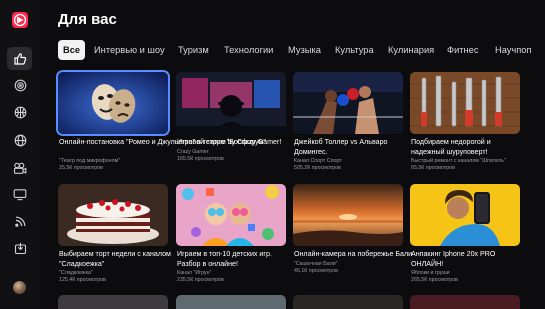  What do you see at coordinates (20, 140) in the screenshot?
I see `globe-icon` at bounding box center [20, 140].